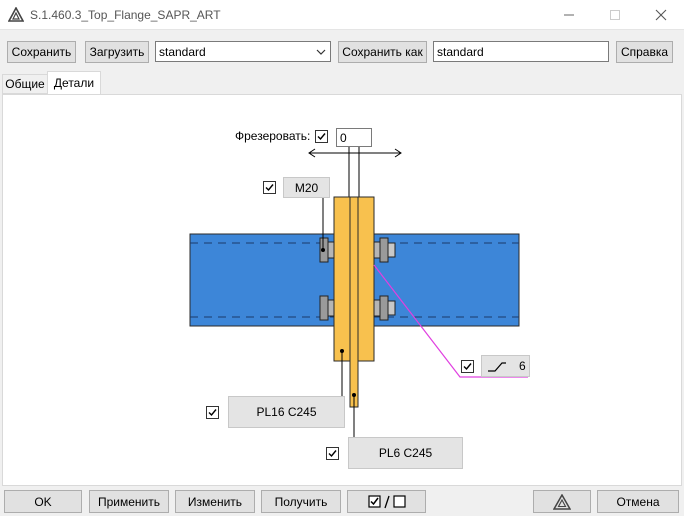 This screenshot has height=516, width=684. I want to click on load-button: Загрузить, so click(117, 52).